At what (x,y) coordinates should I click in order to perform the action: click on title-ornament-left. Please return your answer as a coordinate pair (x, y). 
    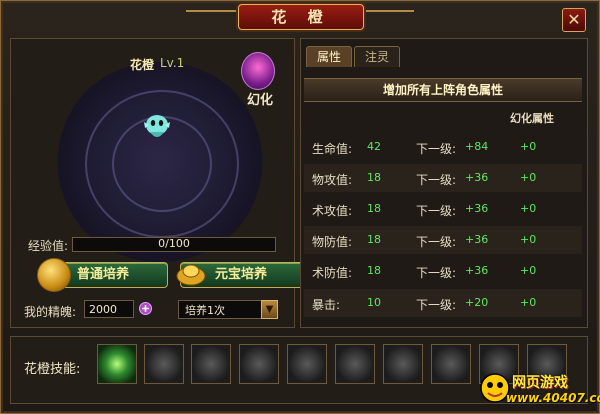
    Looking at the image, I should click on (211, 17).